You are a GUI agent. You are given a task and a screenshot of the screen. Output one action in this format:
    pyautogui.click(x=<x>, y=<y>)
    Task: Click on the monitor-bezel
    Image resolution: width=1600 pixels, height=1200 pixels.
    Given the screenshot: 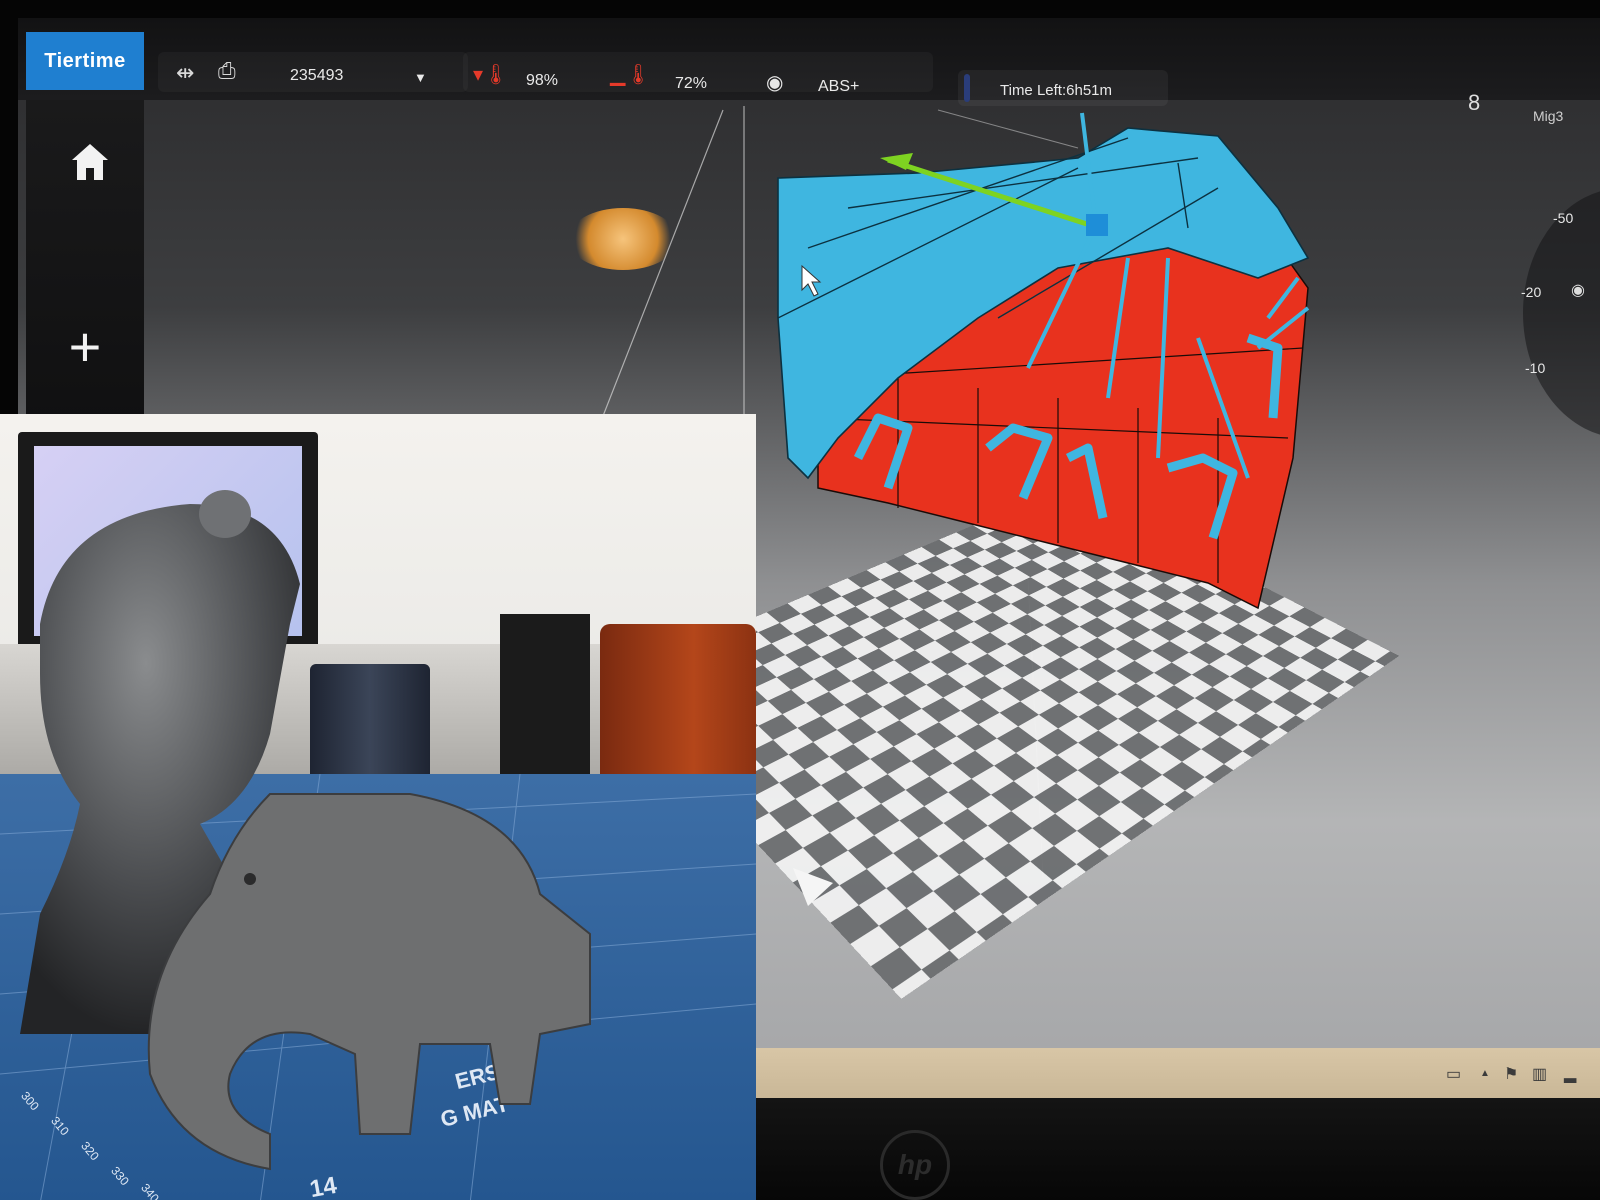 What is the action you would take?
    pyautogui.click(x=1170, y=1149)
    